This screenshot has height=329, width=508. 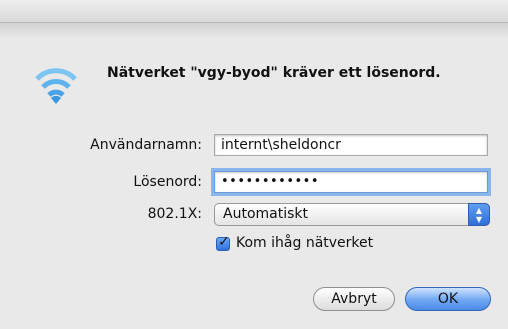 I want to click on updown-arrows-icon: ▲ ▼, so click(x=479, y=214).